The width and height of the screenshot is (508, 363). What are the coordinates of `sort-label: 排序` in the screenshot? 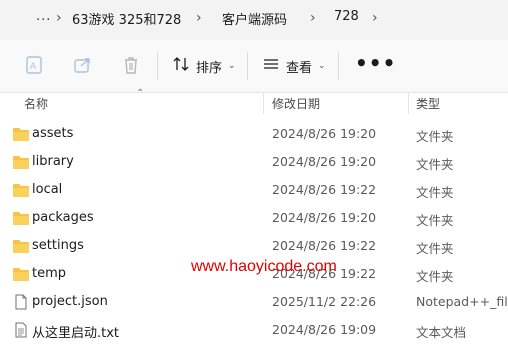 It's located at (209, 68).